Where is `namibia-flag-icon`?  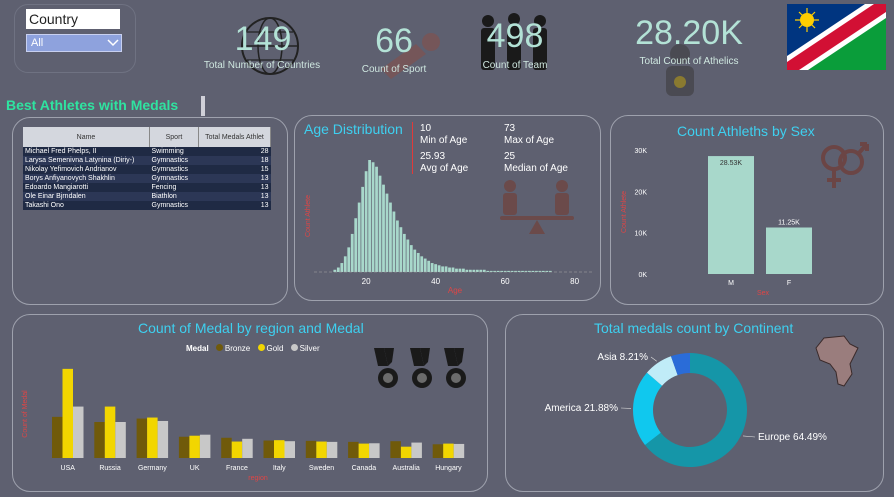
namibia-flag-icon is located at coordinates (836, 37).